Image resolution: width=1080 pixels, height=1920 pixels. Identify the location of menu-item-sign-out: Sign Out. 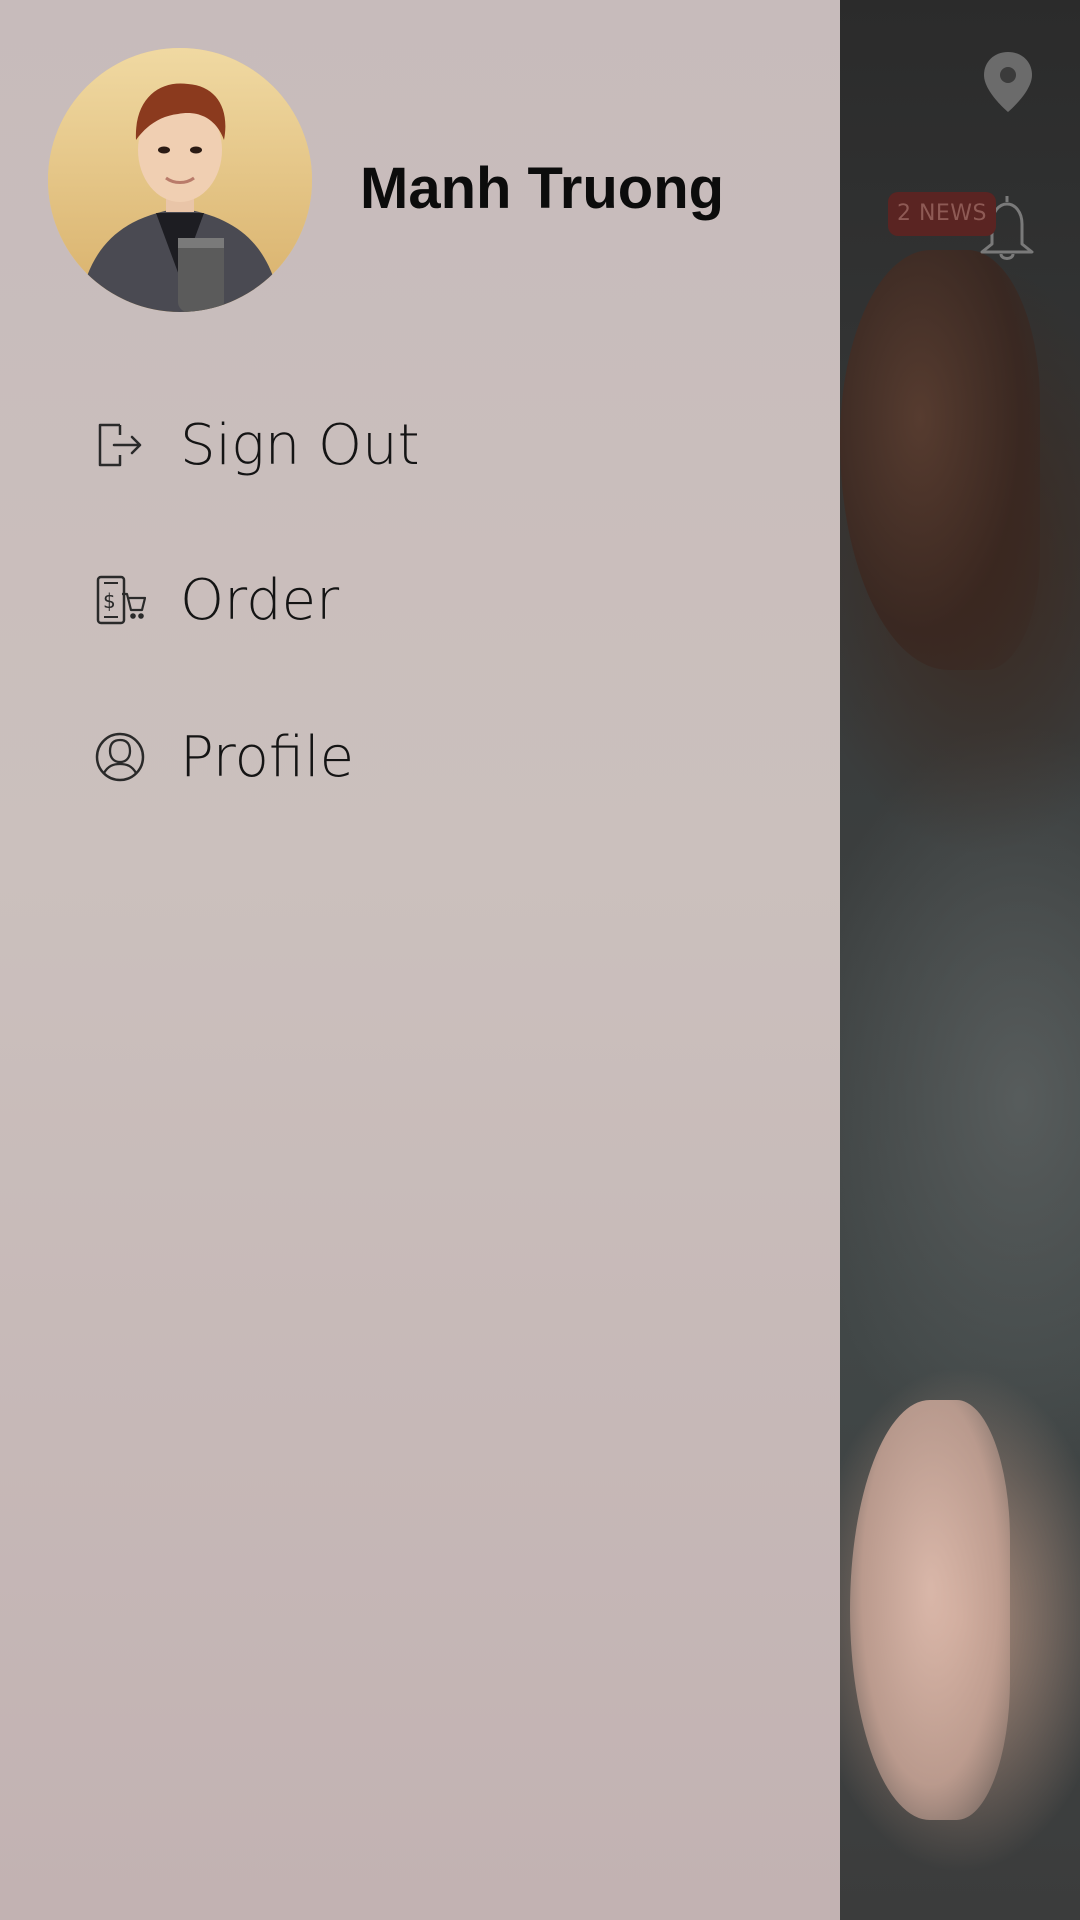
(420, 445).